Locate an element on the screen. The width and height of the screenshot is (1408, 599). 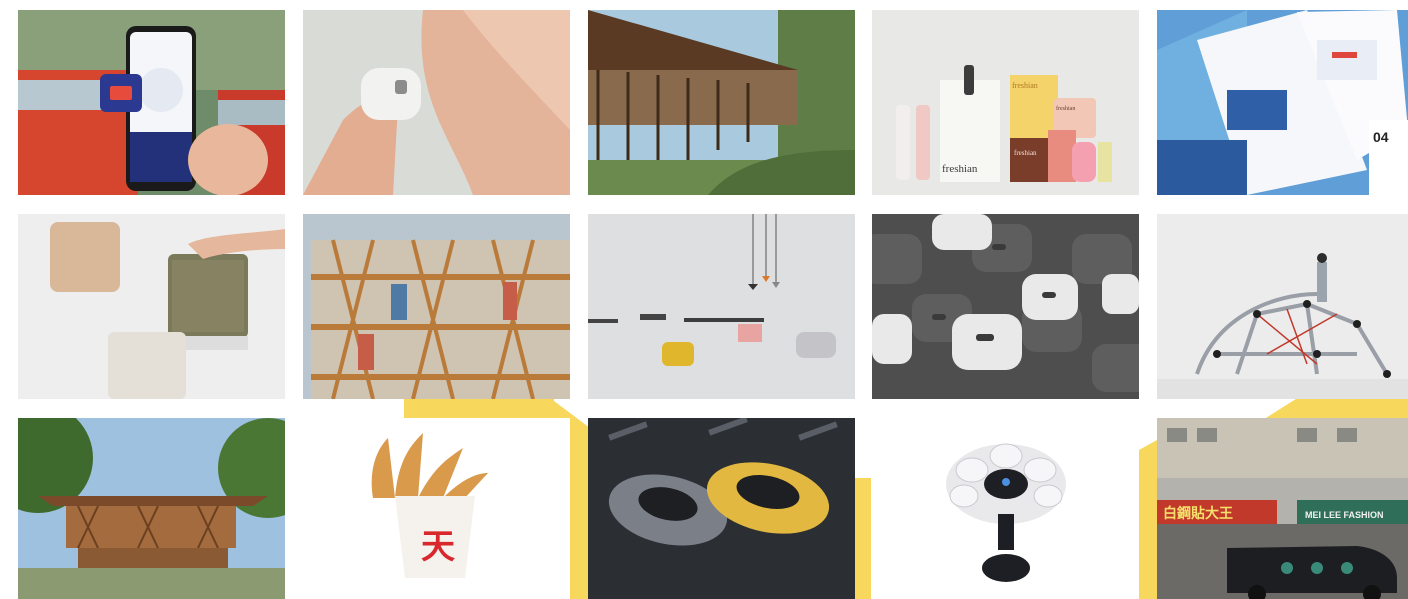
gallery-tile-skin-device is located at coordinates (436, 102).